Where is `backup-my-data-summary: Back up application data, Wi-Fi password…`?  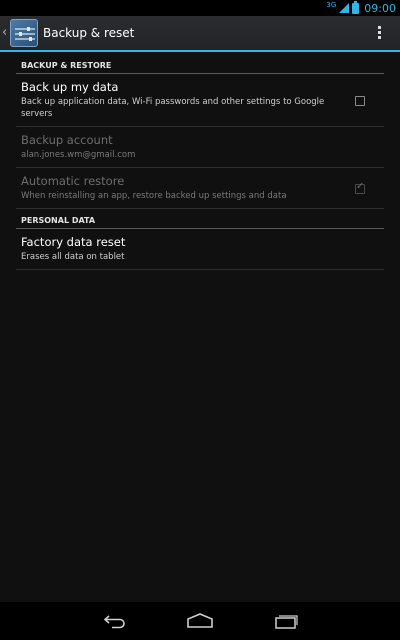
backup-my-data-summary: Back up application data, Wi-Fi password… is located at coordinates (173, 108).